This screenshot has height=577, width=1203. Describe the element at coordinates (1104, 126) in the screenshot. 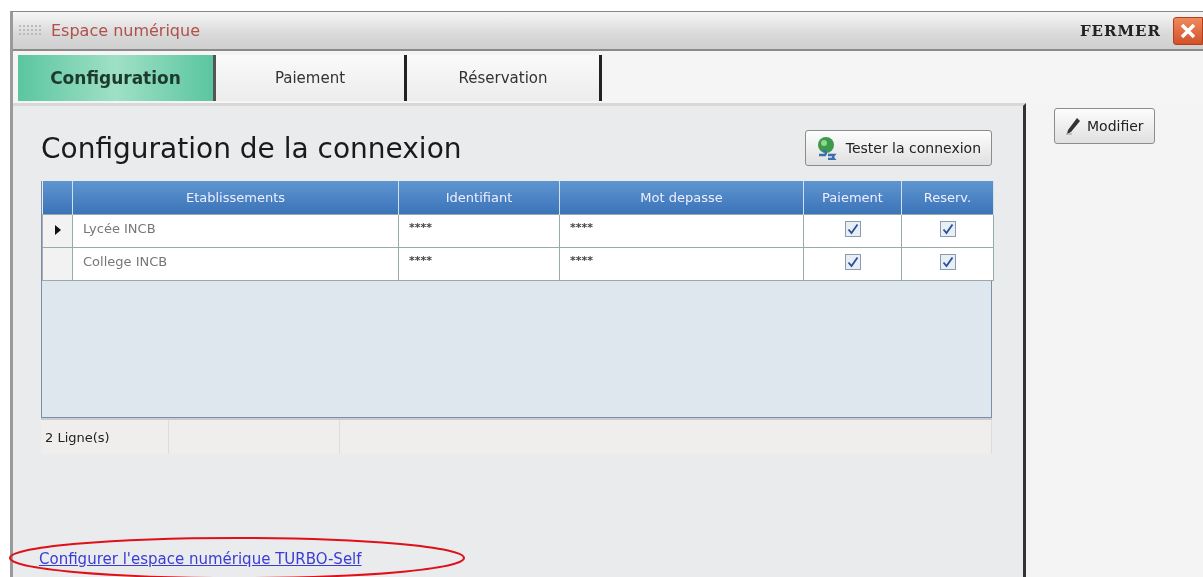

I see `modify-button: Modifier` at that location.